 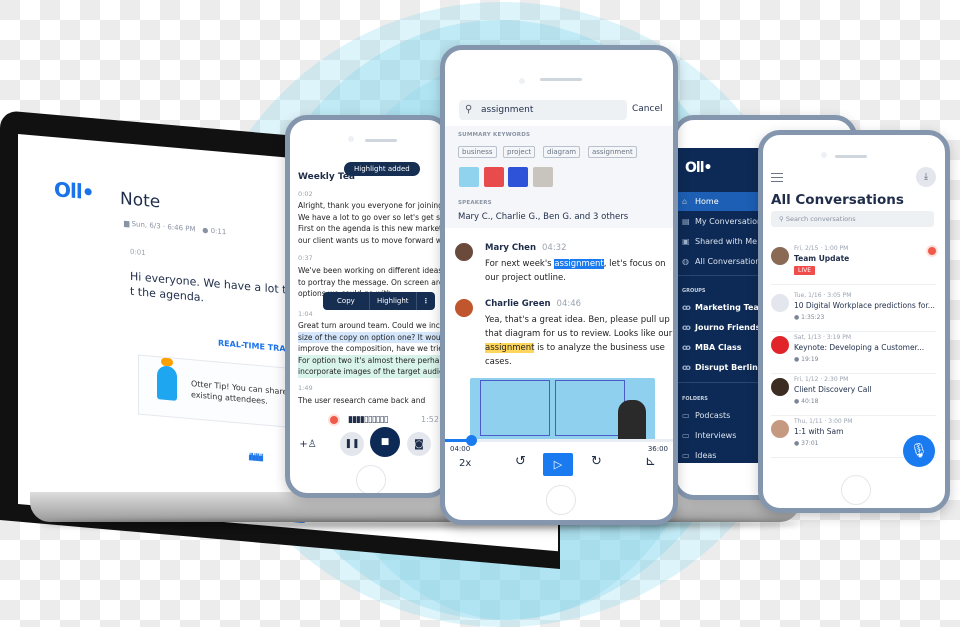 I want to click on timestamp: 1:49, so click(x=305, y=388).